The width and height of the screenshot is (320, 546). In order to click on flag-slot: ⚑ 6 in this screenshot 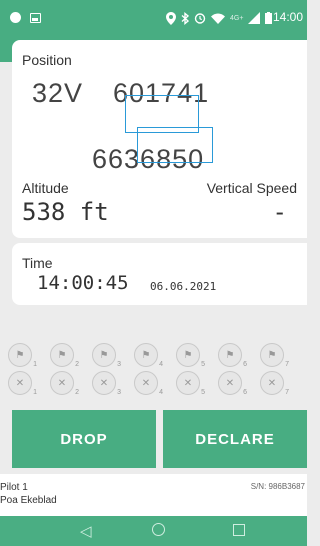, I will do `click(232, 355)`.